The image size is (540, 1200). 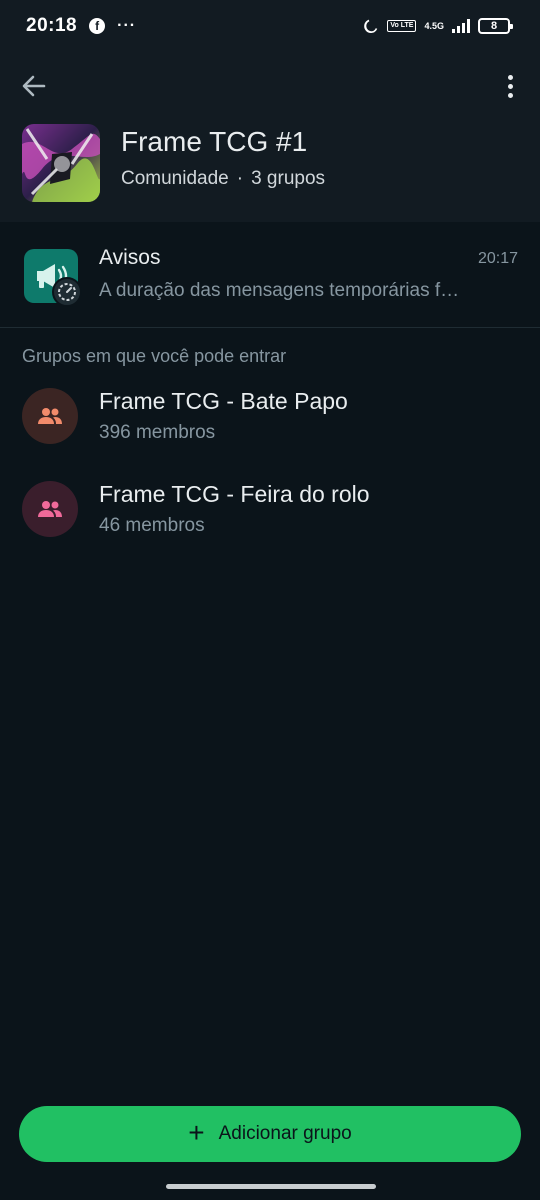 What do you see at coordinates (152, 525) in the screenshot?
I see `group-member-count: 46 membros` at bounding box center [152, 525].